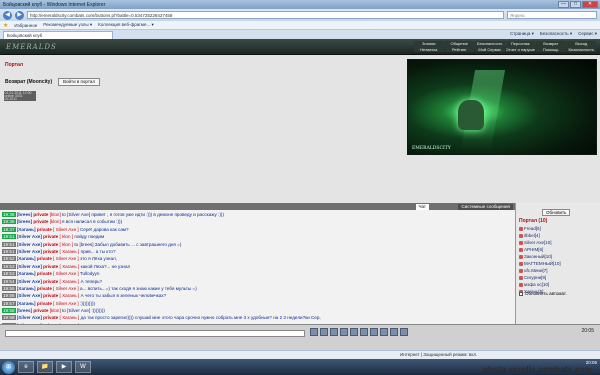 Image resolution: width=600 pixels, height=375 pixels. Describe the element at coordinates (587, 34) in the screenshot. I see `tools-menu: Сервис ▾` at that location.